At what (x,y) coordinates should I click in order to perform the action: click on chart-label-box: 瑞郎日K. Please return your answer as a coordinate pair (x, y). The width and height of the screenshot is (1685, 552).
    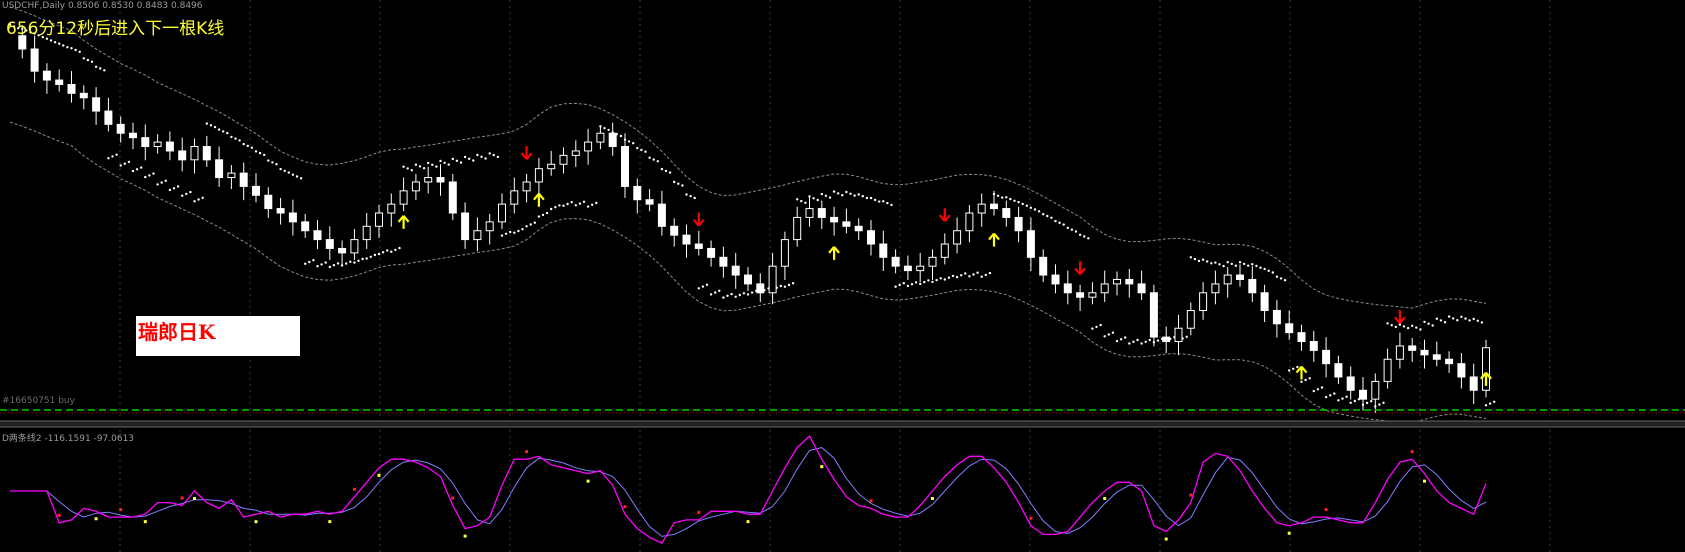
    Looking at the image, I should click on (218, 336).